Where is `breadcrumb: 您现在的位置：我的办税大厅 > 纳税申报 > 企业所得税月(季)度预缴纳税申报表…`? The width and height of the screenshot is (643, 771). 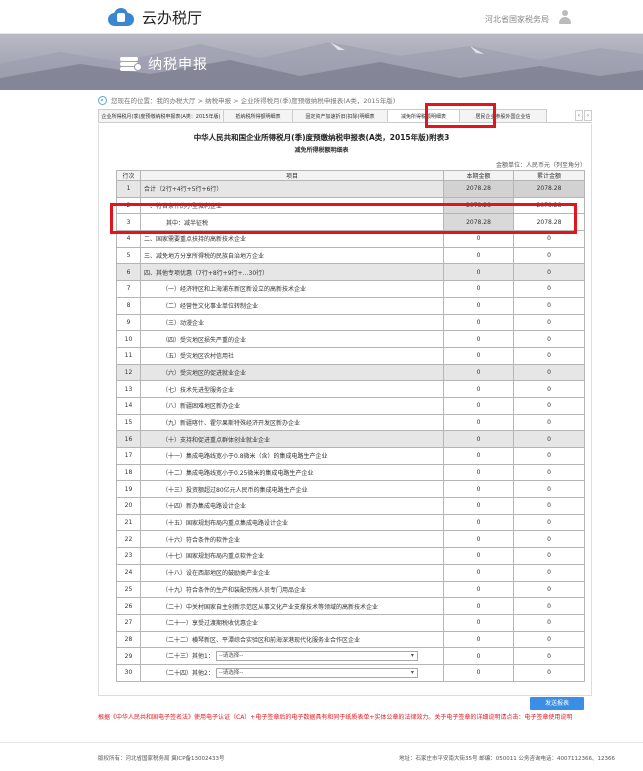 breadcrumb: 您现在的位置：我的办税大厅 > 纳税申报 > 企业所得税月(季)度预缴纳税申报表… is located at coordinates (246, 100).